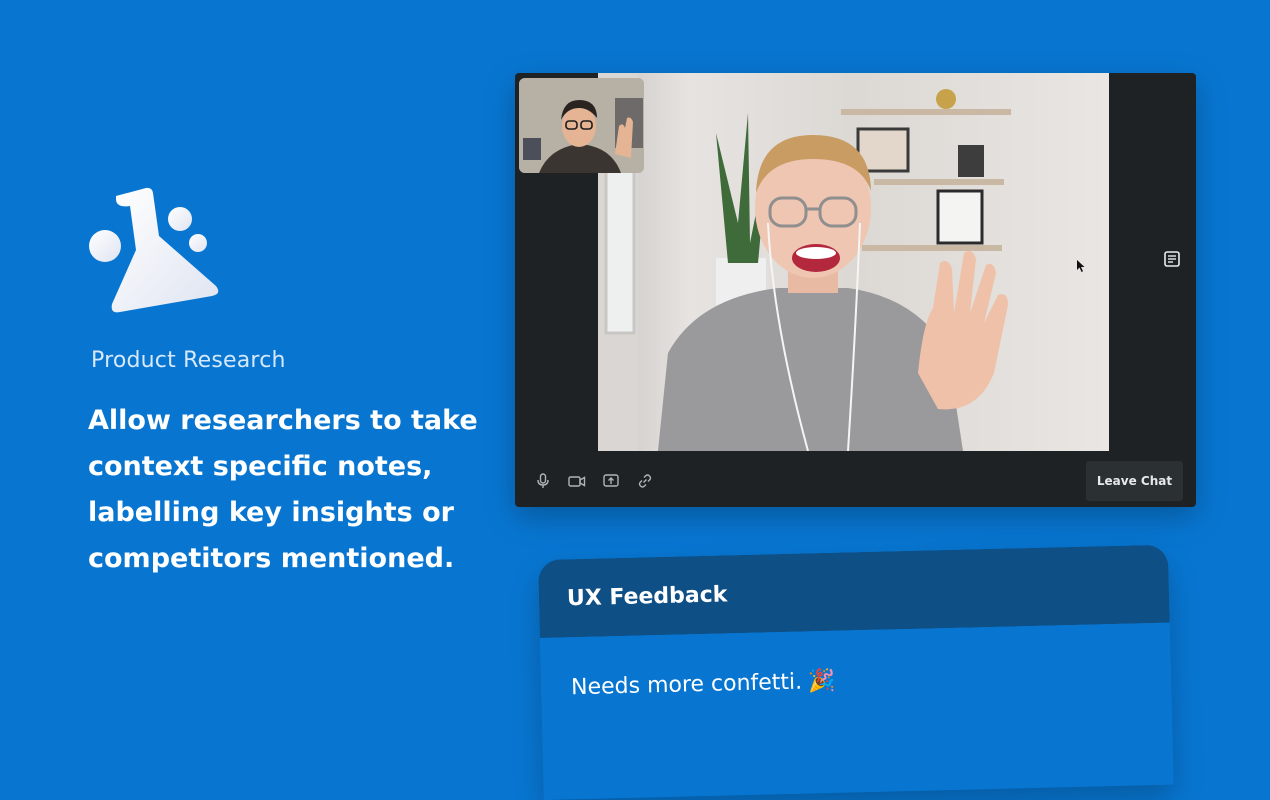 Image resolution: width=1270 pixels, height=800 pixels. I want to click on link-icon, so click(645, 481).